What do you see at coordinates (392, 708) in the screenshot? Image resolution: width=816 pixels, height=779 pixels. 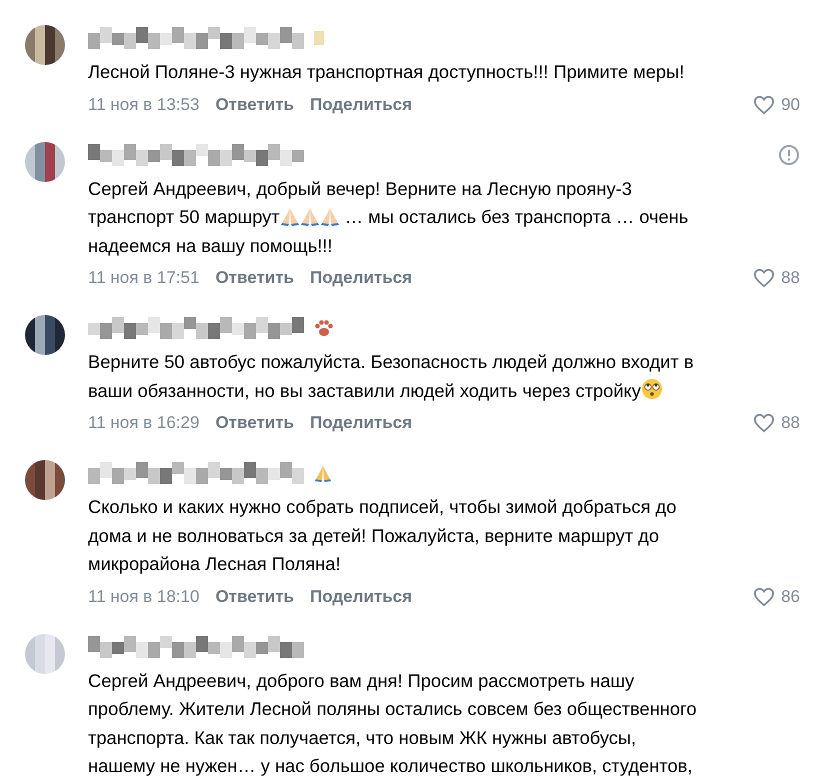 I see `comment-text: проблему. Жители Лесной поляны остались совсем без общественного` at bounding box center [392, 708].